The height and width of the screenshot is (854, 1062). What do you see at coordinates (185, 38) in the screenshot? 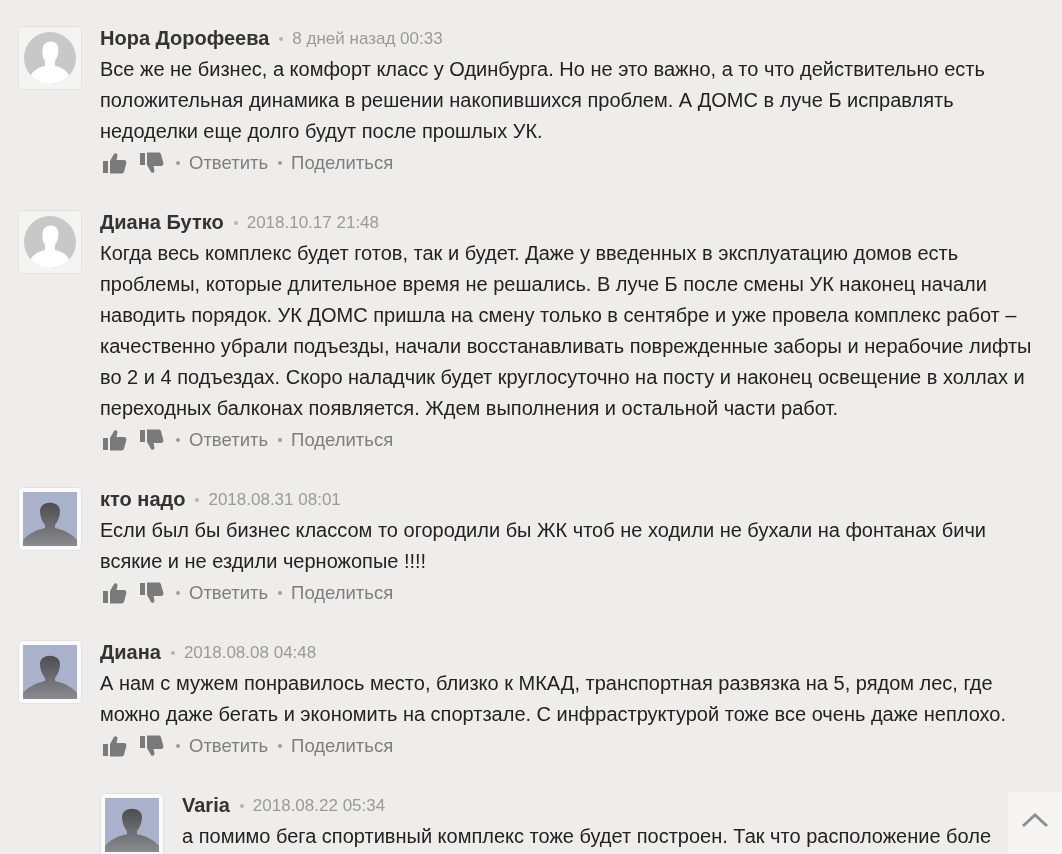
I see `author-name: Нора Дорофеева` at bounding box center [185, 38].